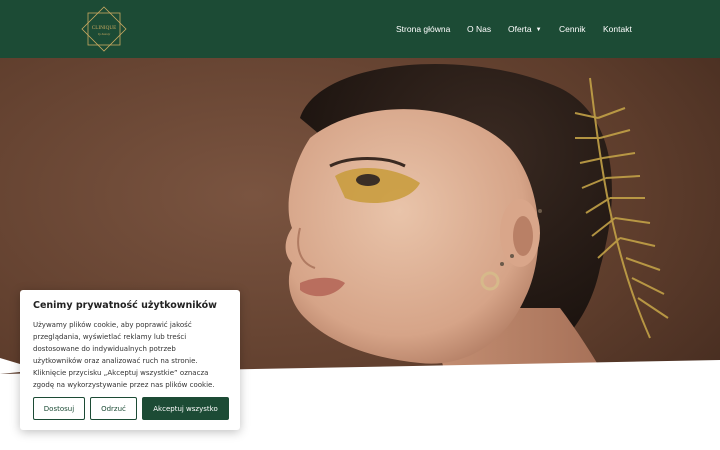 The width and height of the screenshot is (720, 450). I want to click on caret-down-icon: ▼, so click(538, 30).